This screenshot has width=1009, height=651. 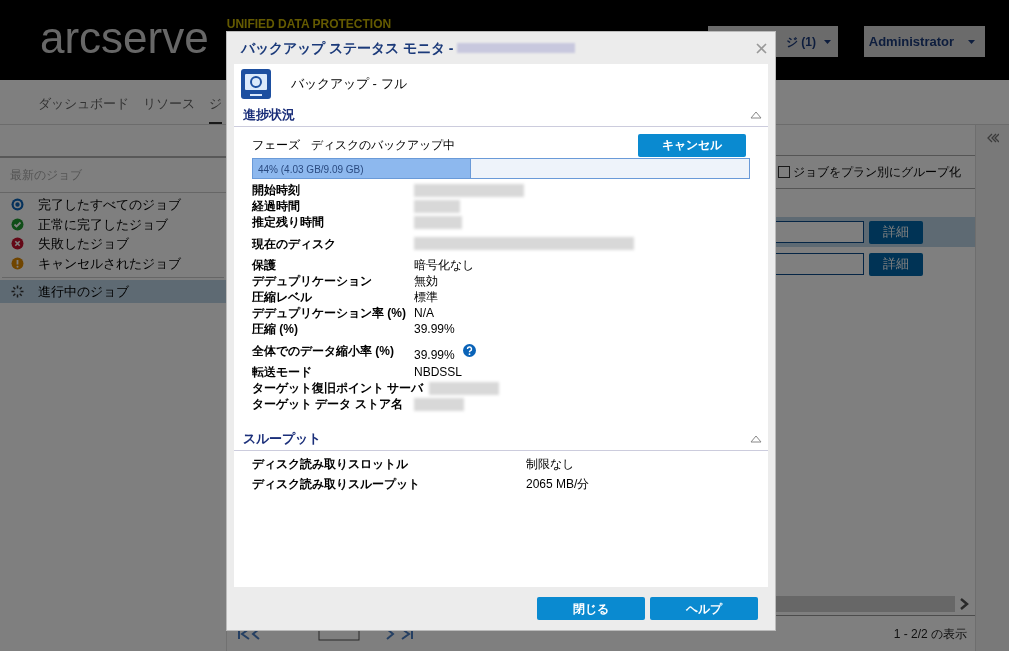 What do you see at coordinates (113, 224) in the screenshot?
I see `sidebar-item: 正常に完了したジョブ` at bounding box center [113, 224].